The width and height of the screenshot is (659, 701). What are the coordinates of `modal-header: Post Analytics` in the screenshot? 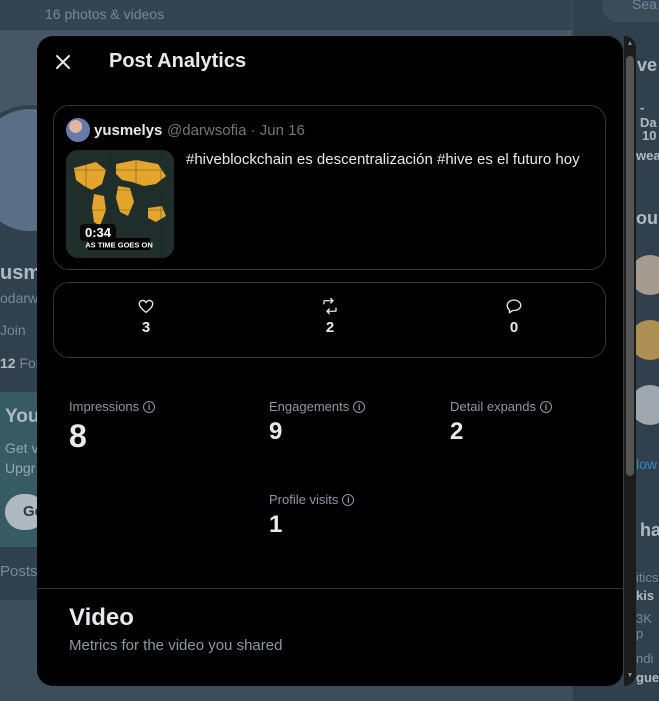 It's located at (330, 62).